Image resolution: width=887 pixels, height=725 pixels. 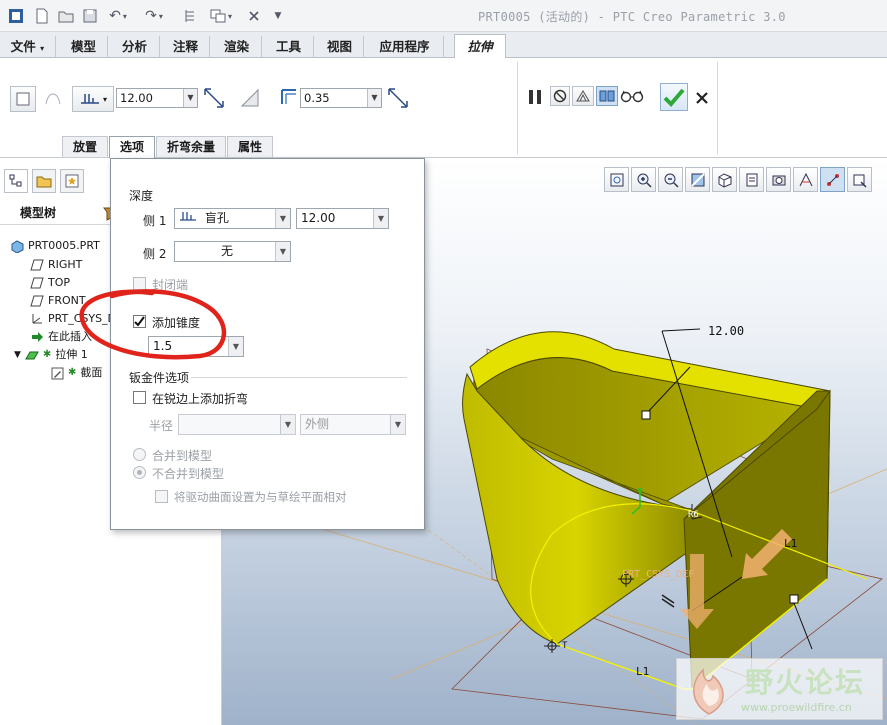 What do you see at coordinates (237, 424) in the screenshot?
I see `radius-value-input: ▼` at bounding box center [237, 424].